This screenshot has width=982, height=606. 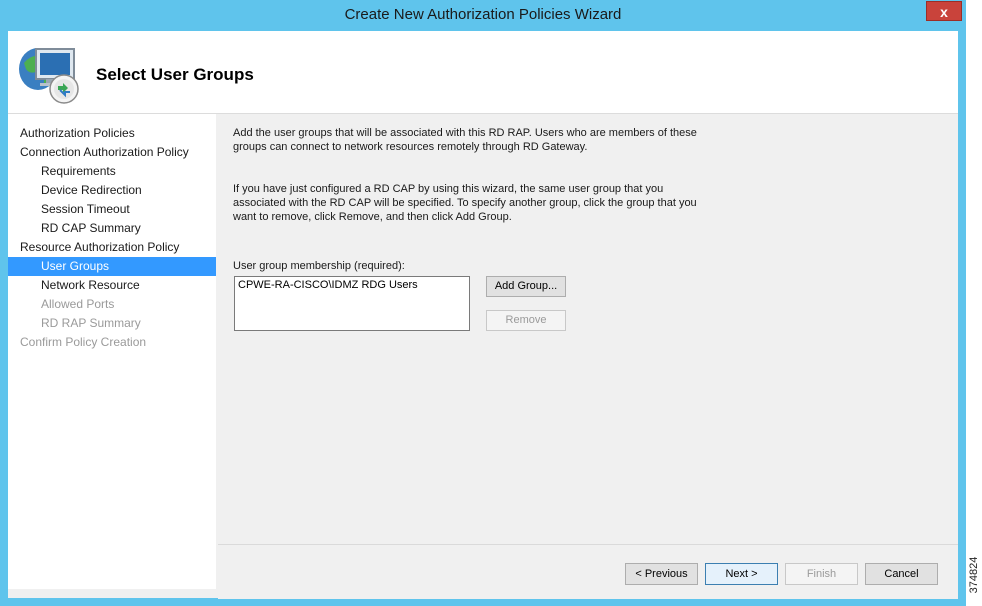 I want to click on nav-item-confirm-policy-creation: Confirm Policy Creation, so click(x=83, y=342).